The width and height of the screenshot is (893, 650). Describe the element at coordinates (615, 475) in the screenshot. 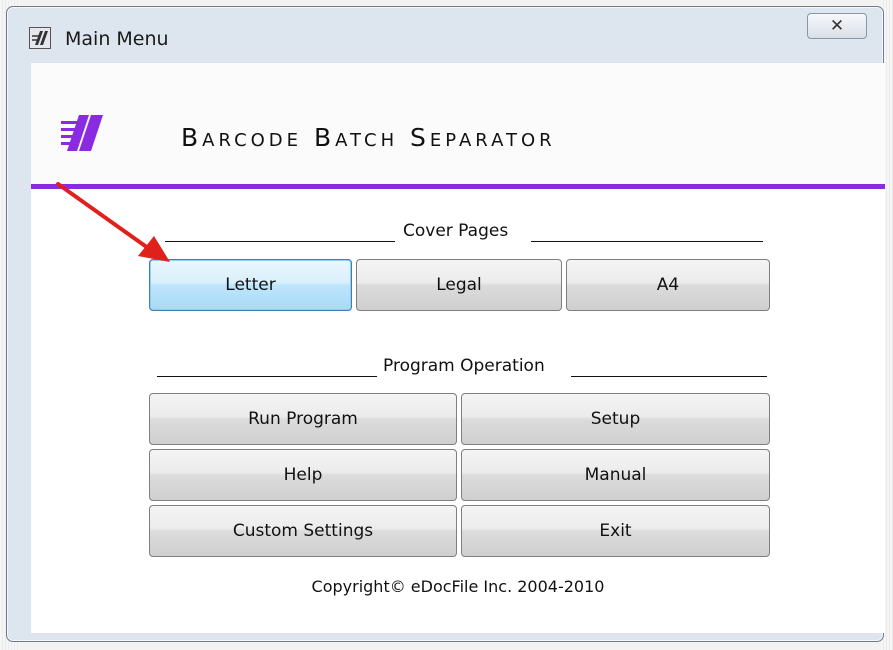

I see `manual-button: Manual` at that location.